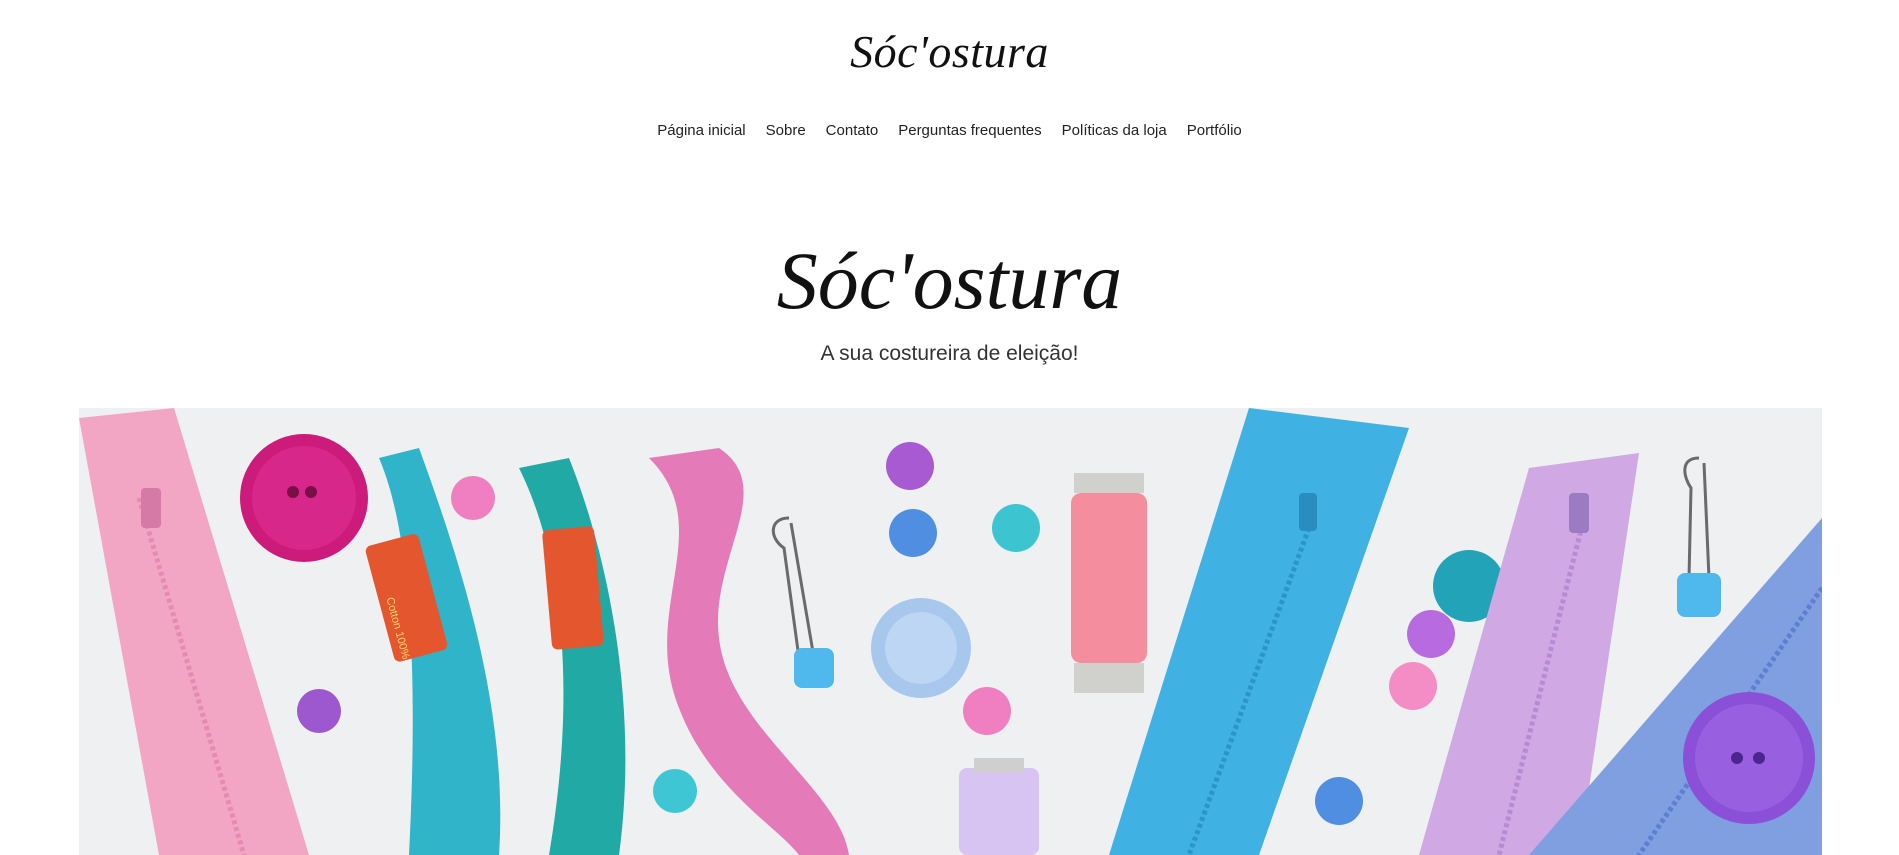 This screenshot has height=855, width=1899. I want to click on button-blue, so click(913, 533).